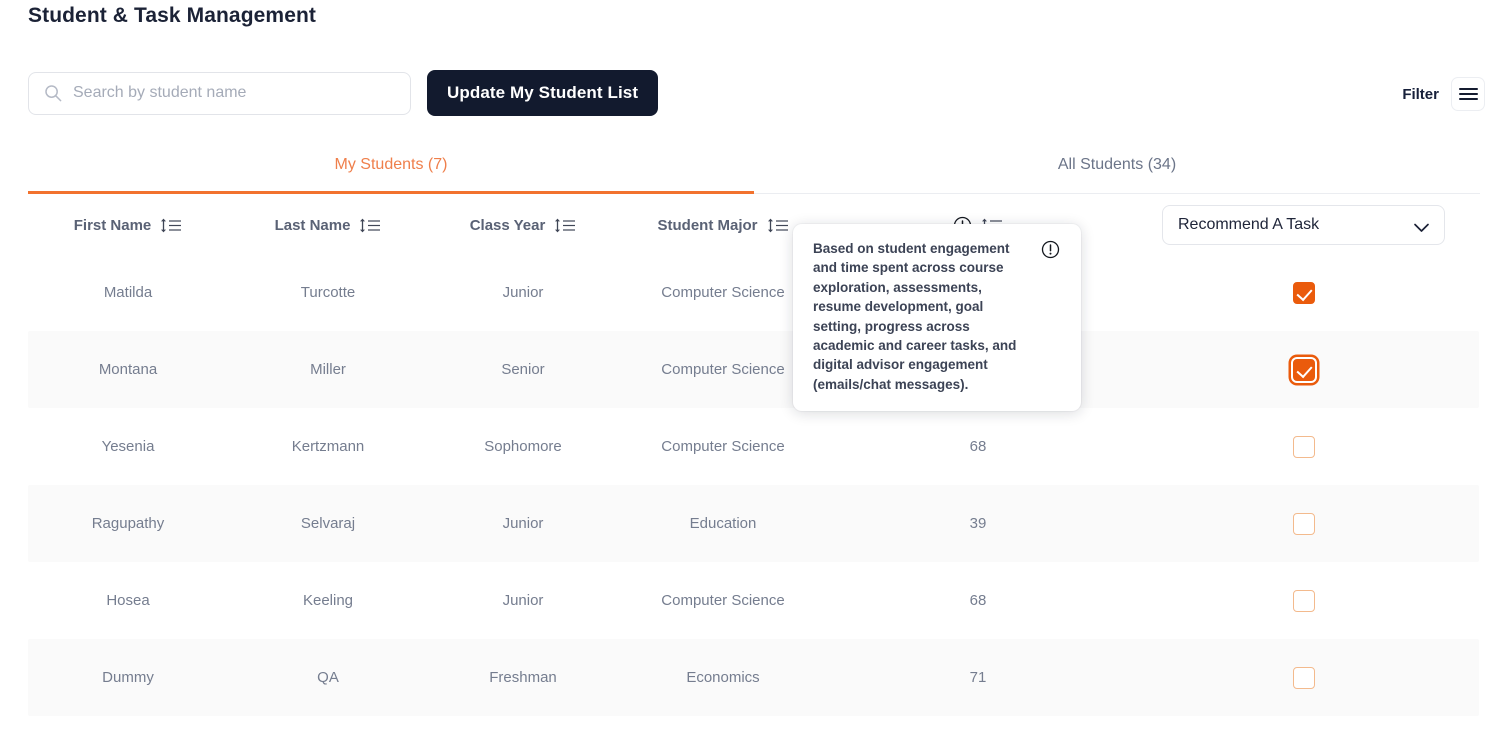 The width and height of the screenshot is (1507, 745). Describe the element at coordinates (1443, 94) in the screenshot. I see `filter-group: Filter` at that location.